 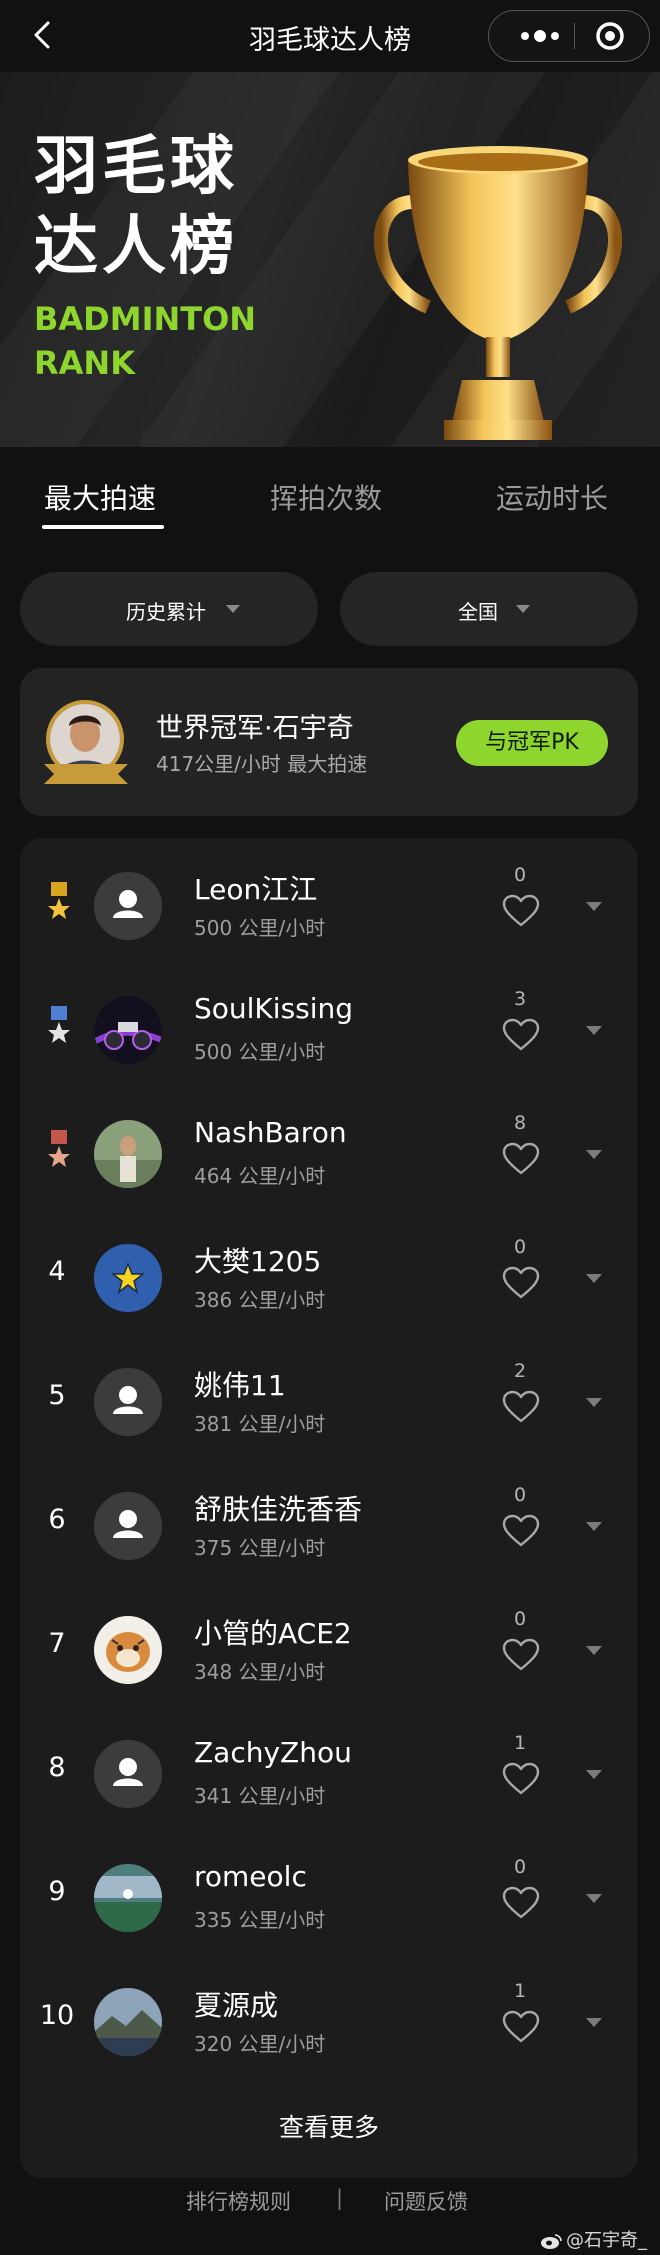 I want to click on user-name: 小管的ACE2, so click(x=273, y=1633).